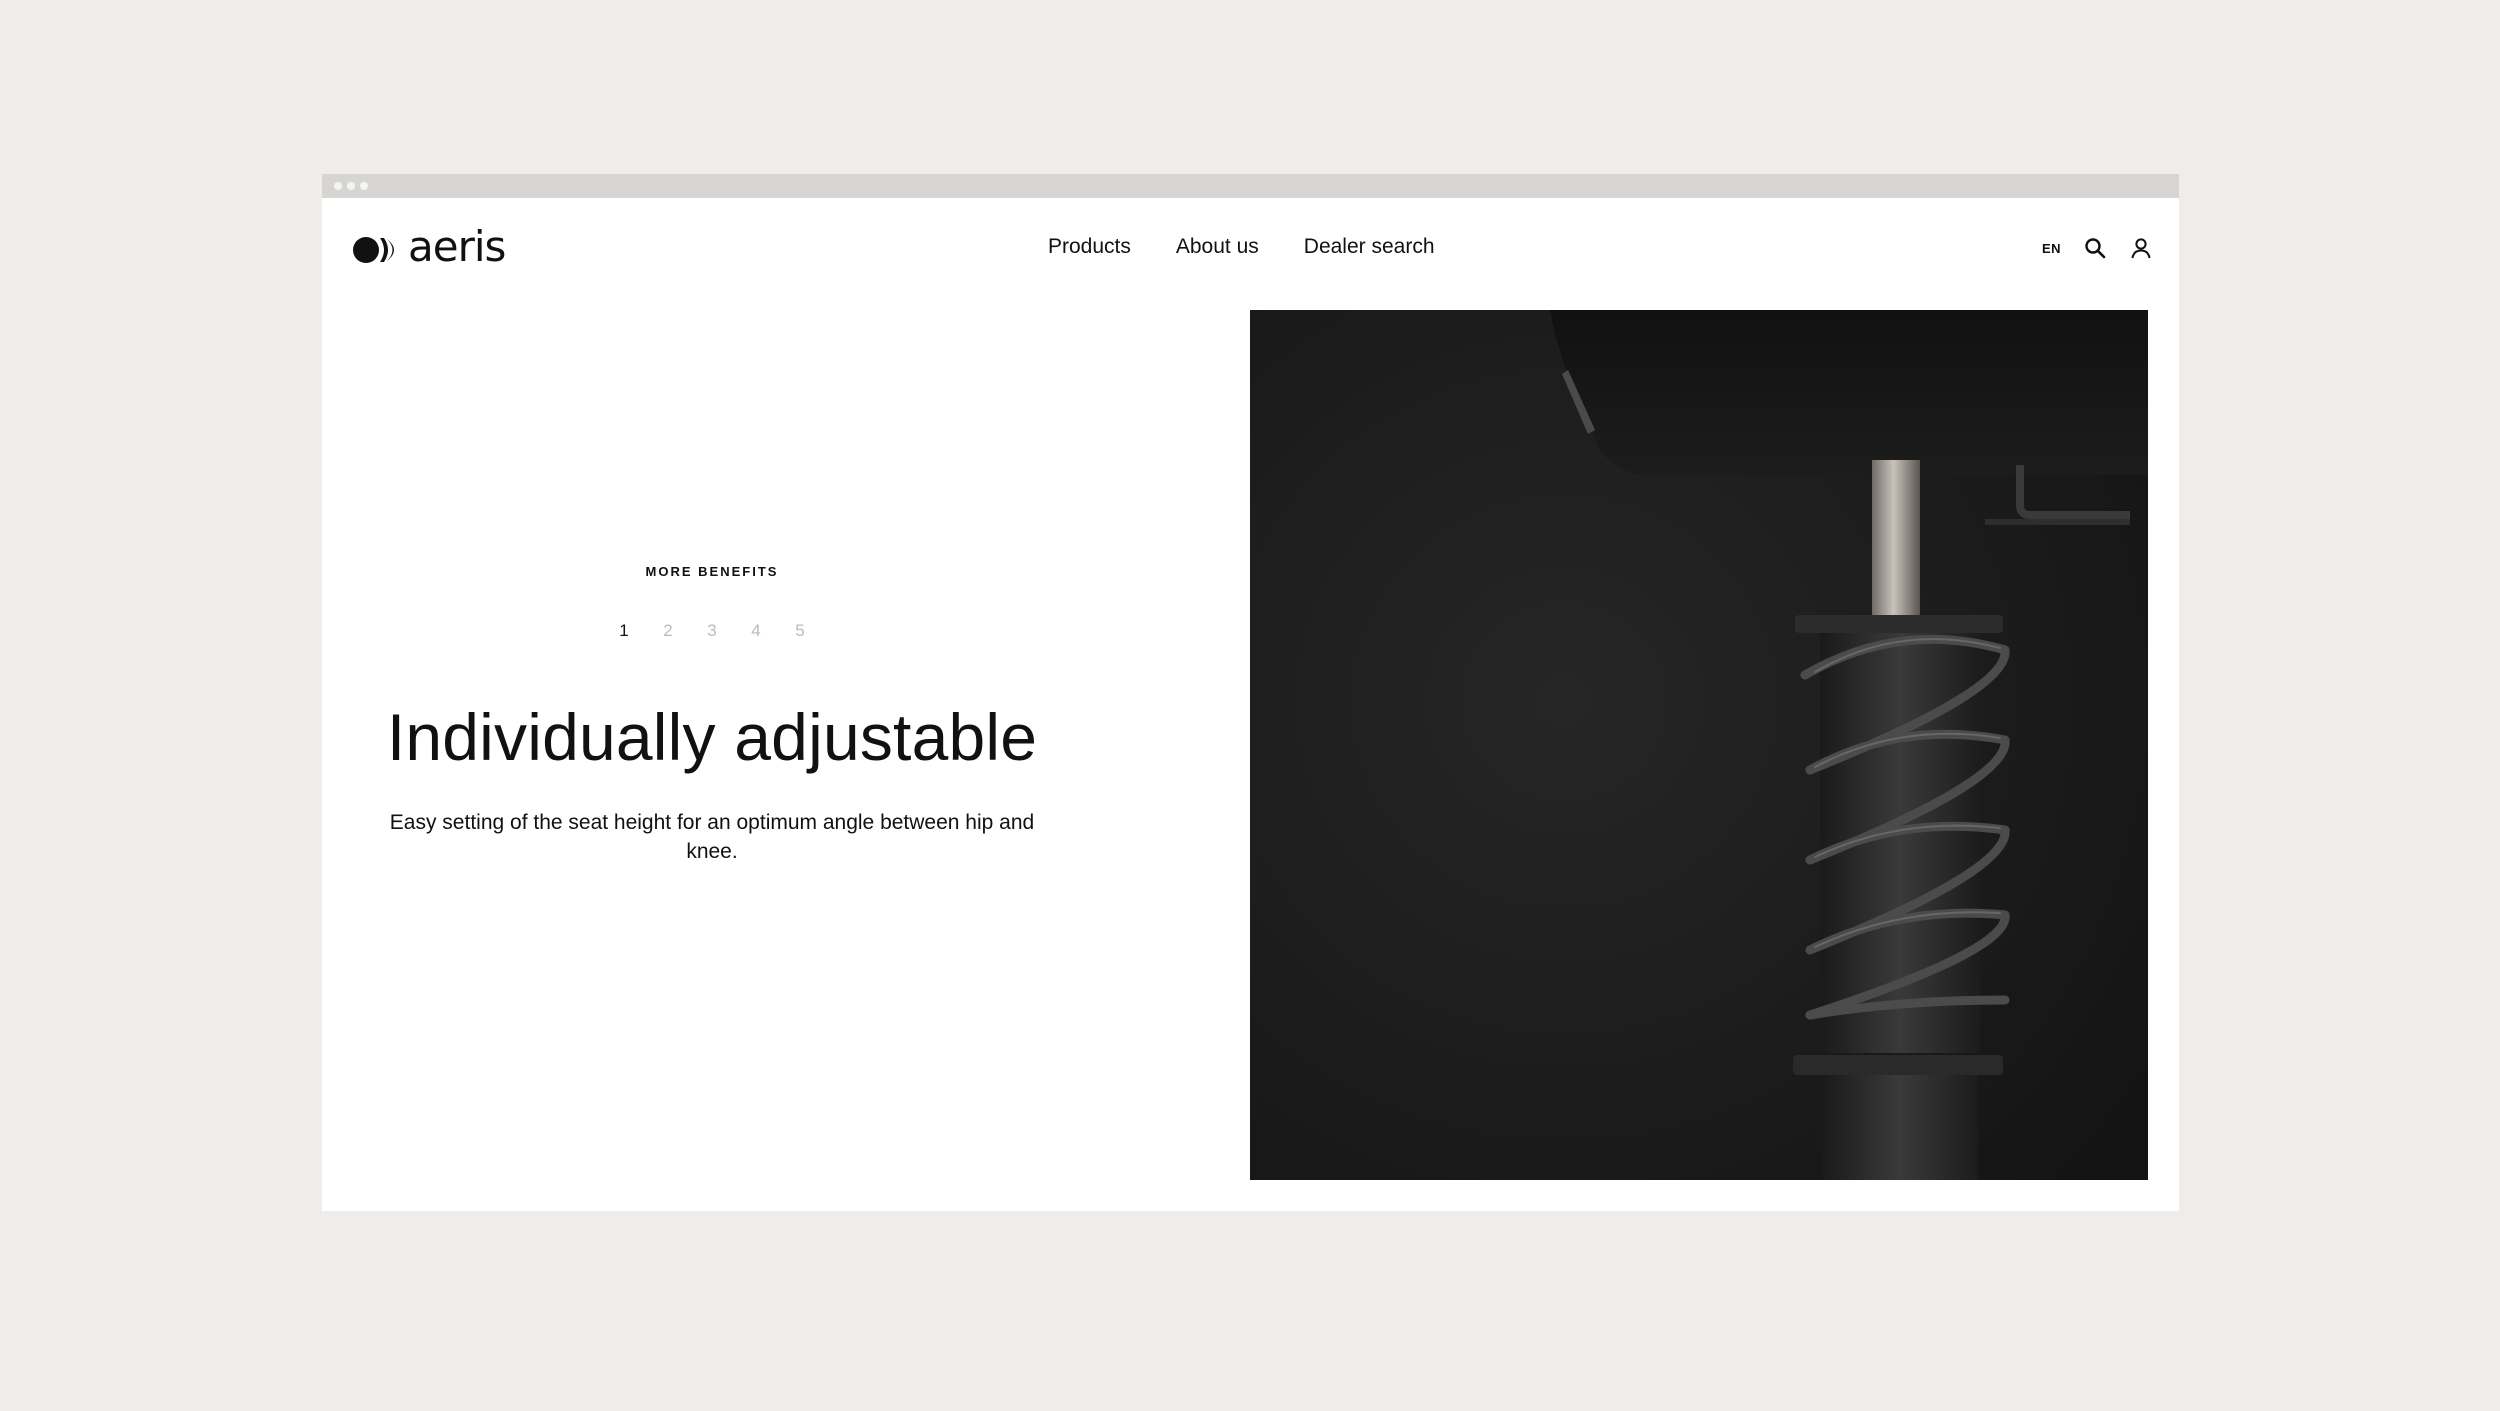 The image size is (2500, 1411). I want to click on pager-item-3: 3, so click(712, 631).